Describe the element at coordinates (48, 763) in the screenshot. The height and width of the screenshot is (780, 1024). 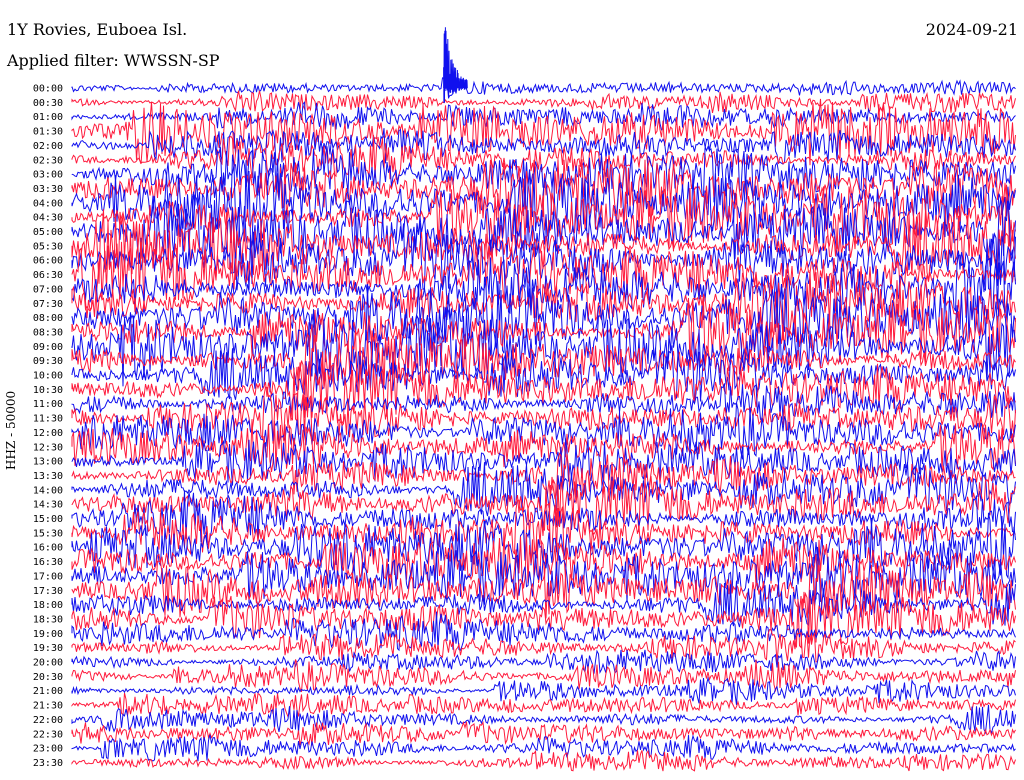
I see `row-time-label: 23:30` at that location.